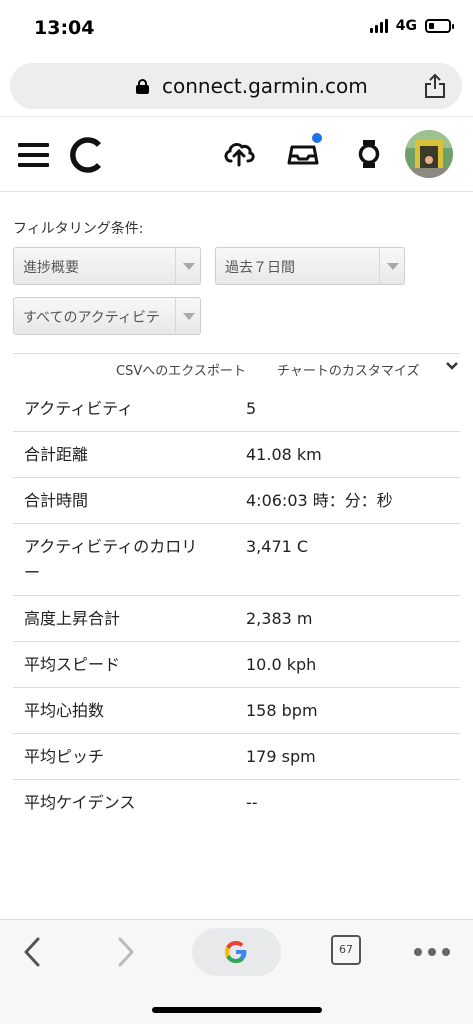  What do you see at coordinates (64, 710) in the screenshot?
I see `stat-label: 平均心拍数` at bounding box center [64, 710].